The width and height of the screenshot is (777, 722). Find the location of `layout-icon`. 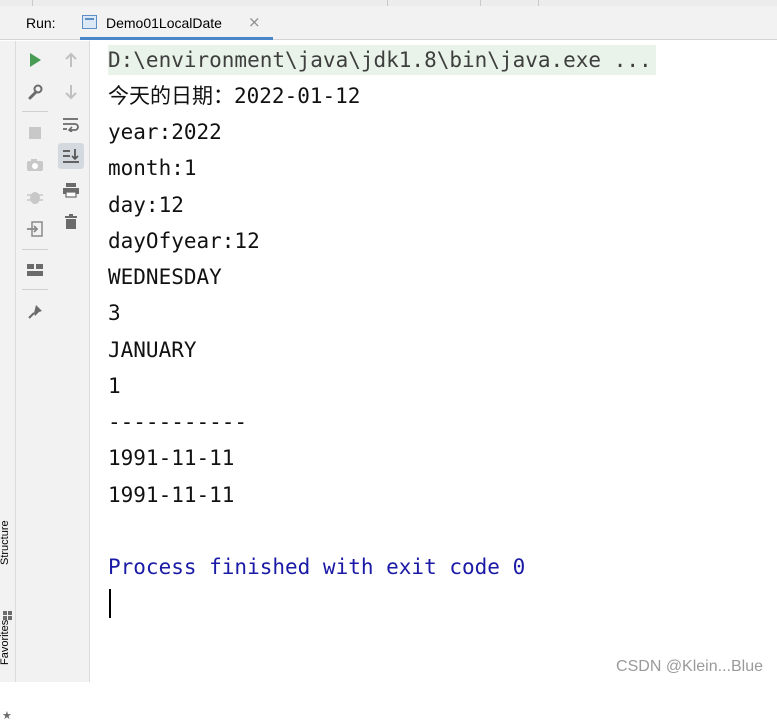

layout-icon is located at coordinates (35, 270).